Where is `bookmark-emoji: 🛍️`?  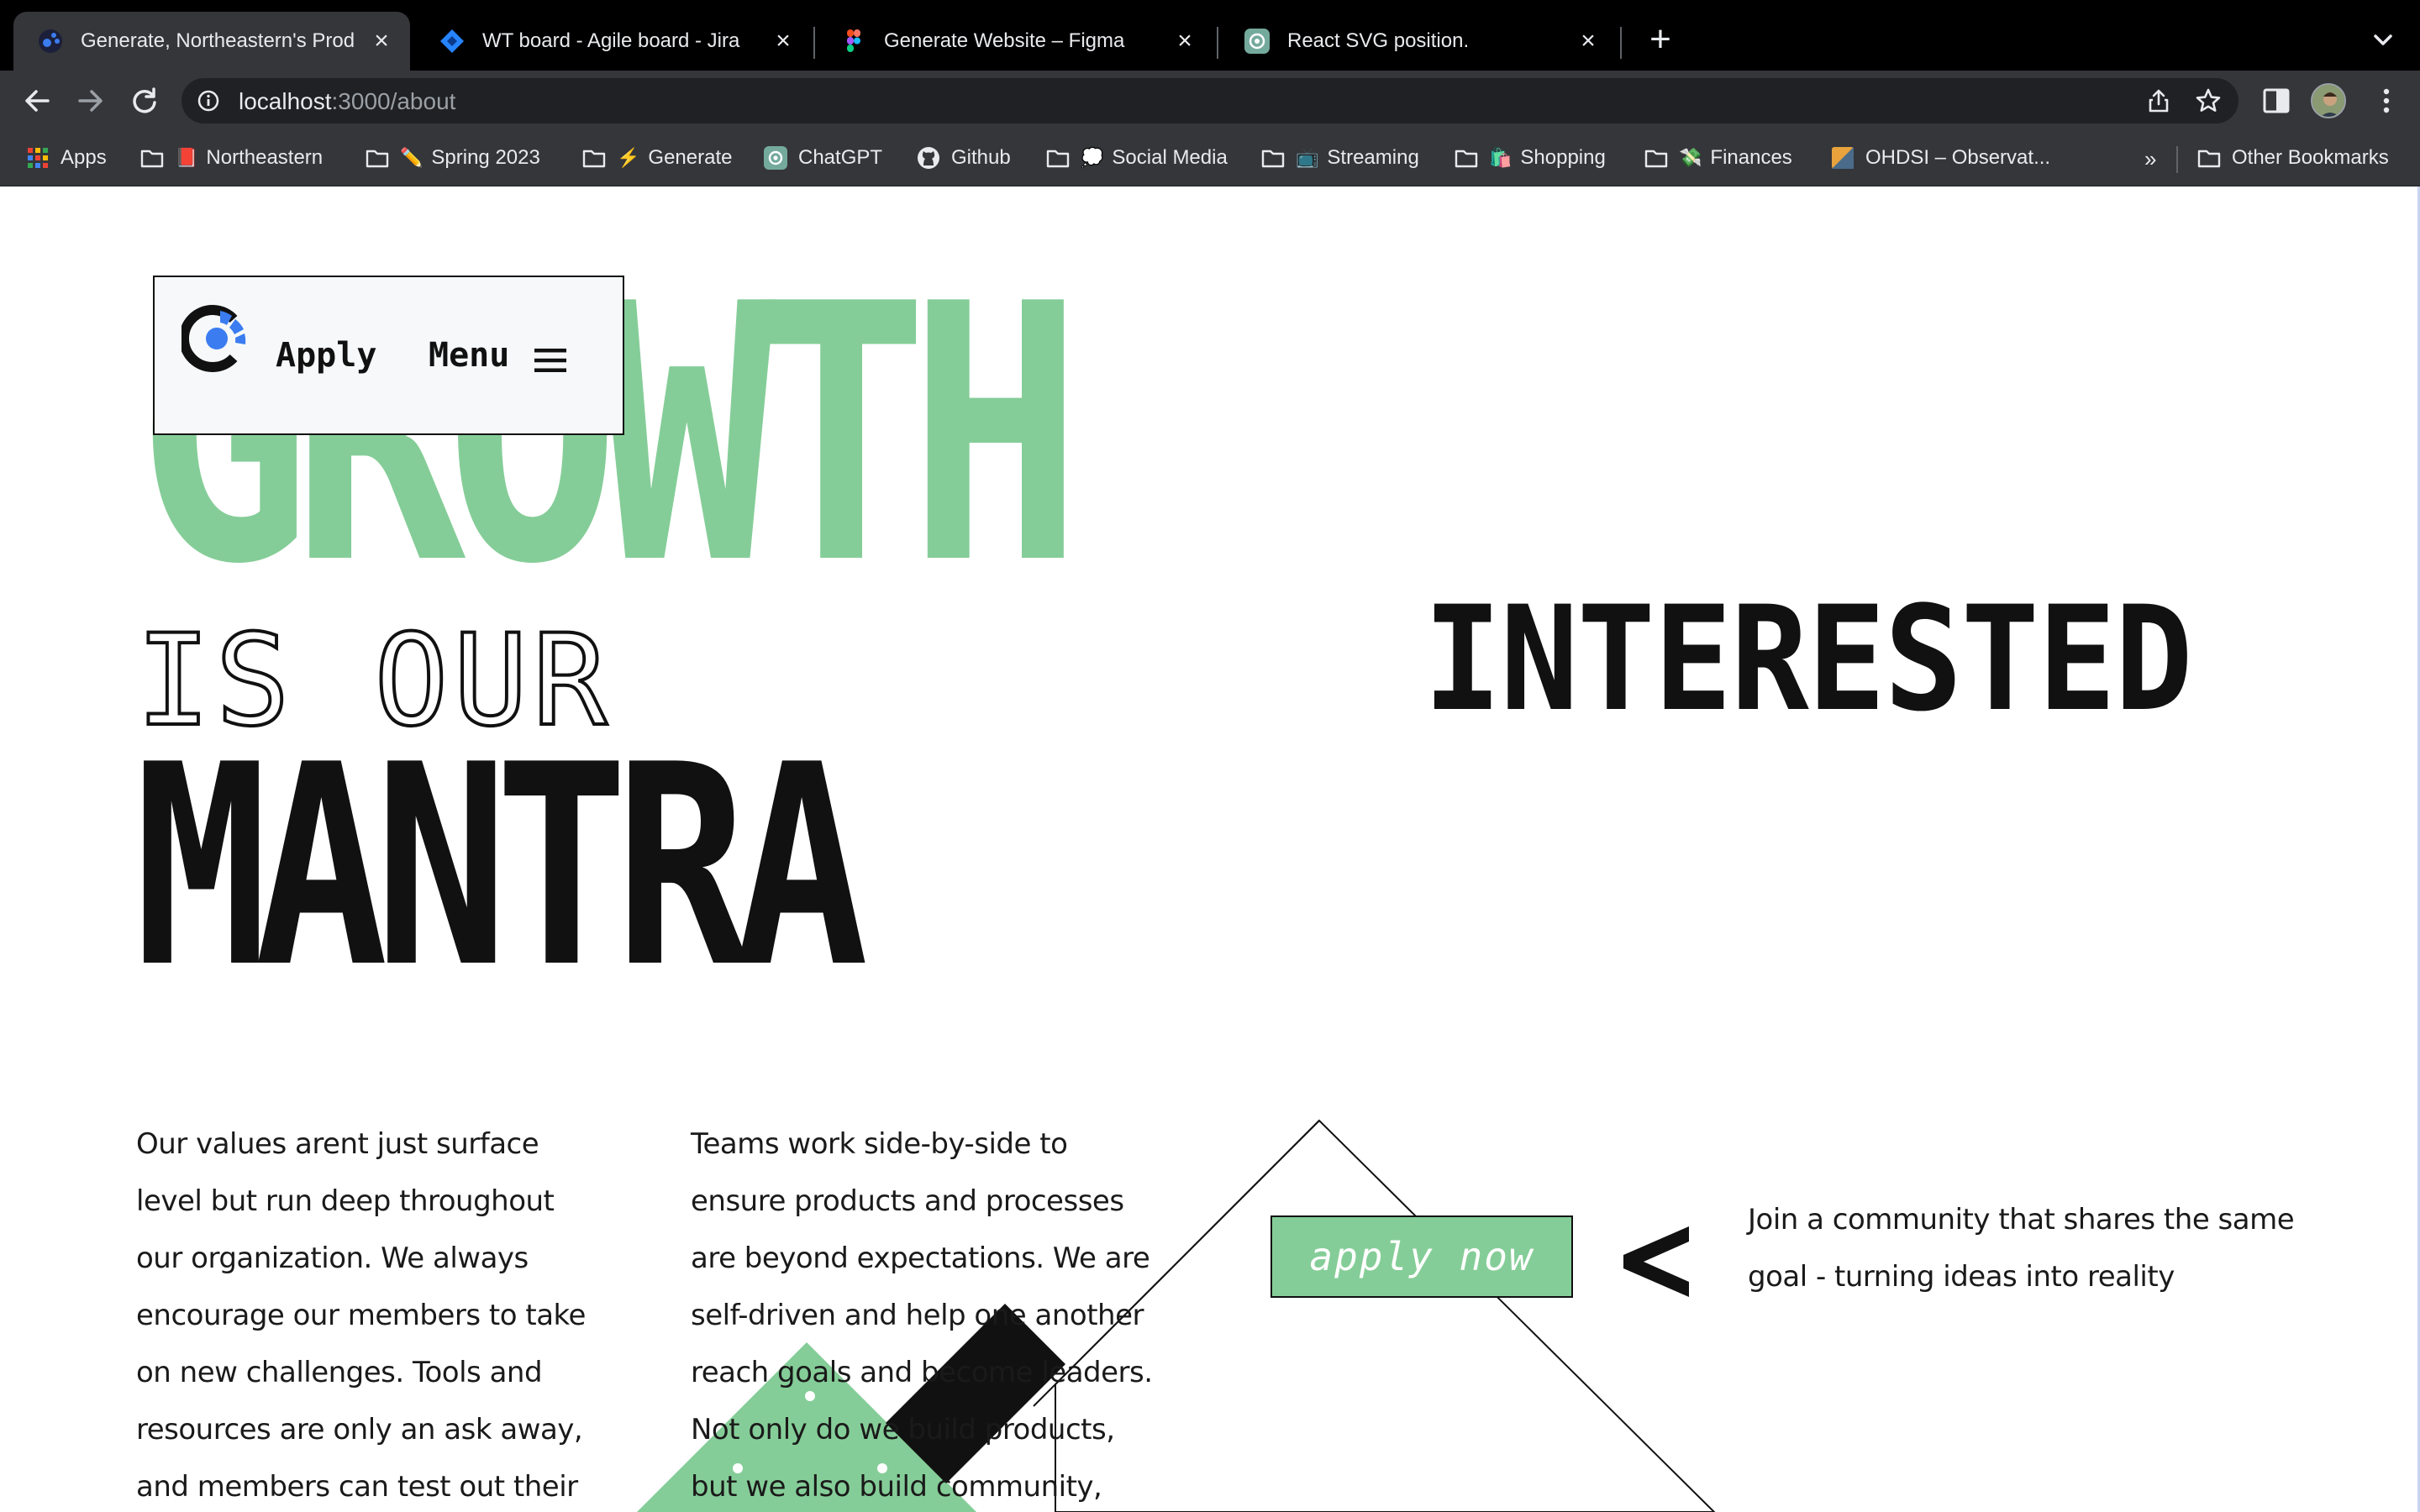 bookmark-emoji: 🛍️ is located at coordinates (1500, 157).